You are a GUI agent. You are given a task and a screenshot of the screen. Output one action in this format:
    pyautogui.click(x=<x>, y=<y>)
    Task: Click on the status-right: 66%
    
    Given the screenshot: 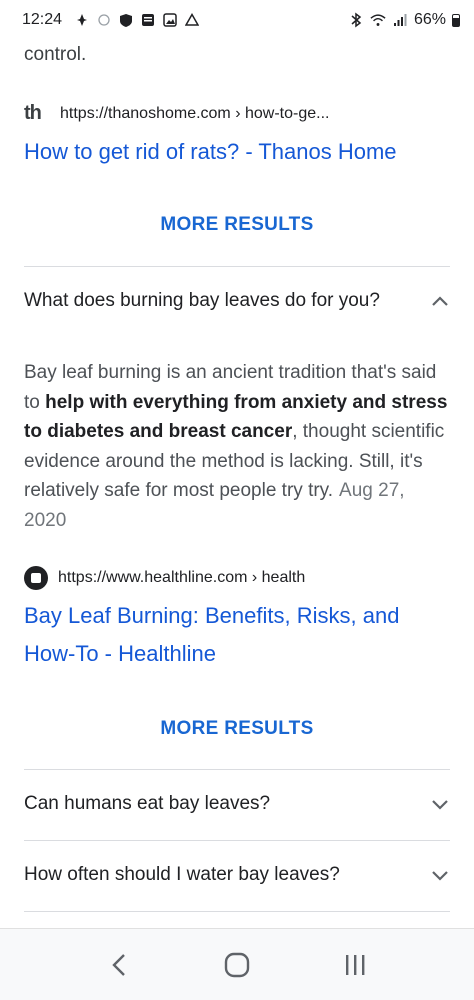 What is the action you would take?
    pyautogui.click(x=404, y=20)
    